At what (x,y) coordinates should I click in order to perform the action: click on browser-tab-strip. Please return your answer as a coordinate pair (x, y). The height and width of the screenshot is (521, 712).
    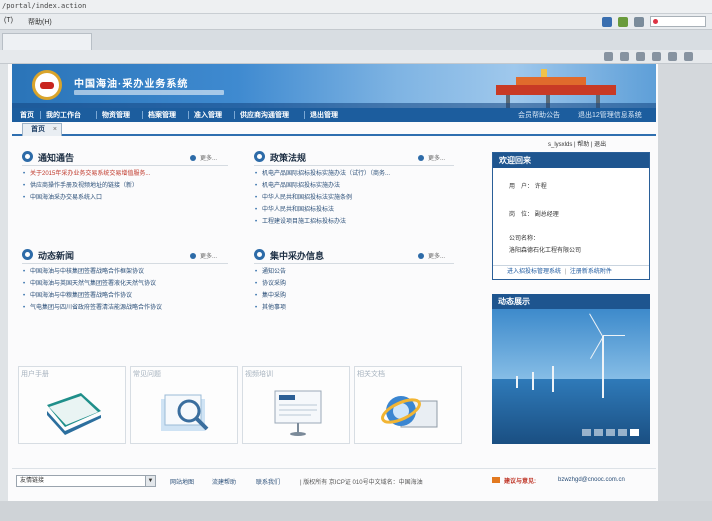
    Looking at the image, I should click on (356, 40).